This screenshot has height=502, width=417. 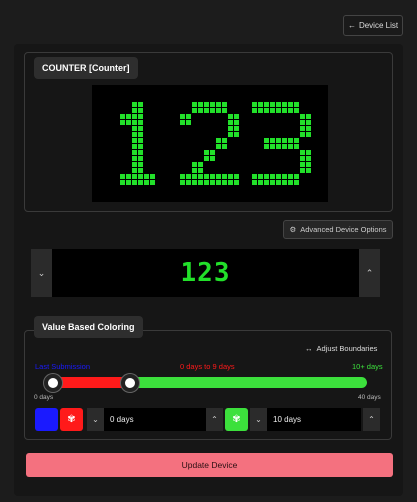 What do you see at coordinates (95, 419) in the screenshot?
I see `lower-decrement-button: ⌄` at bounding box center [95, 419].